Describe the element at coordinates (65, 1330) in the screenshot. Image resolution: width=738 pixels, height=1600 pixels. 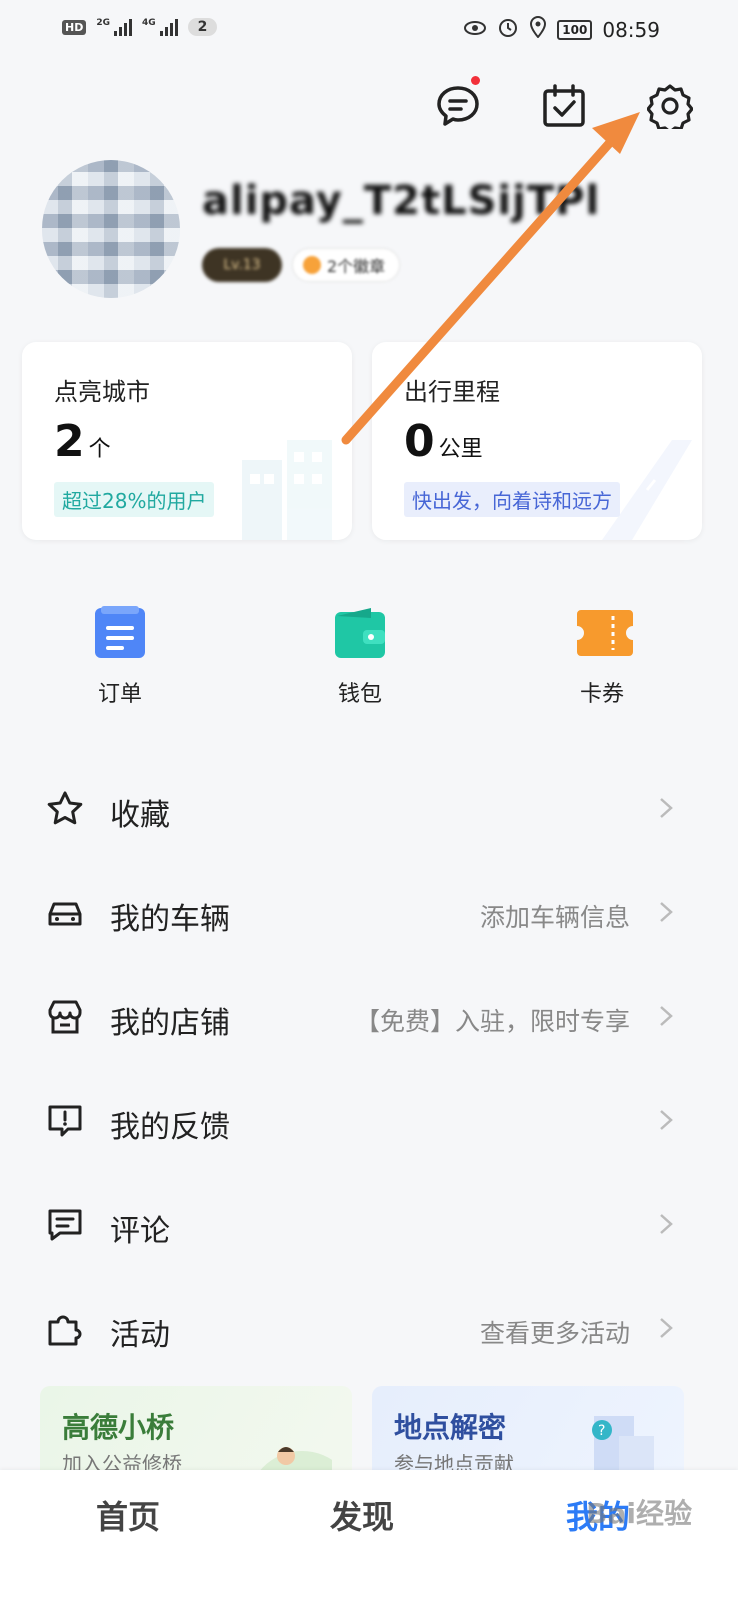
I see `puzzle-icon` at that location.